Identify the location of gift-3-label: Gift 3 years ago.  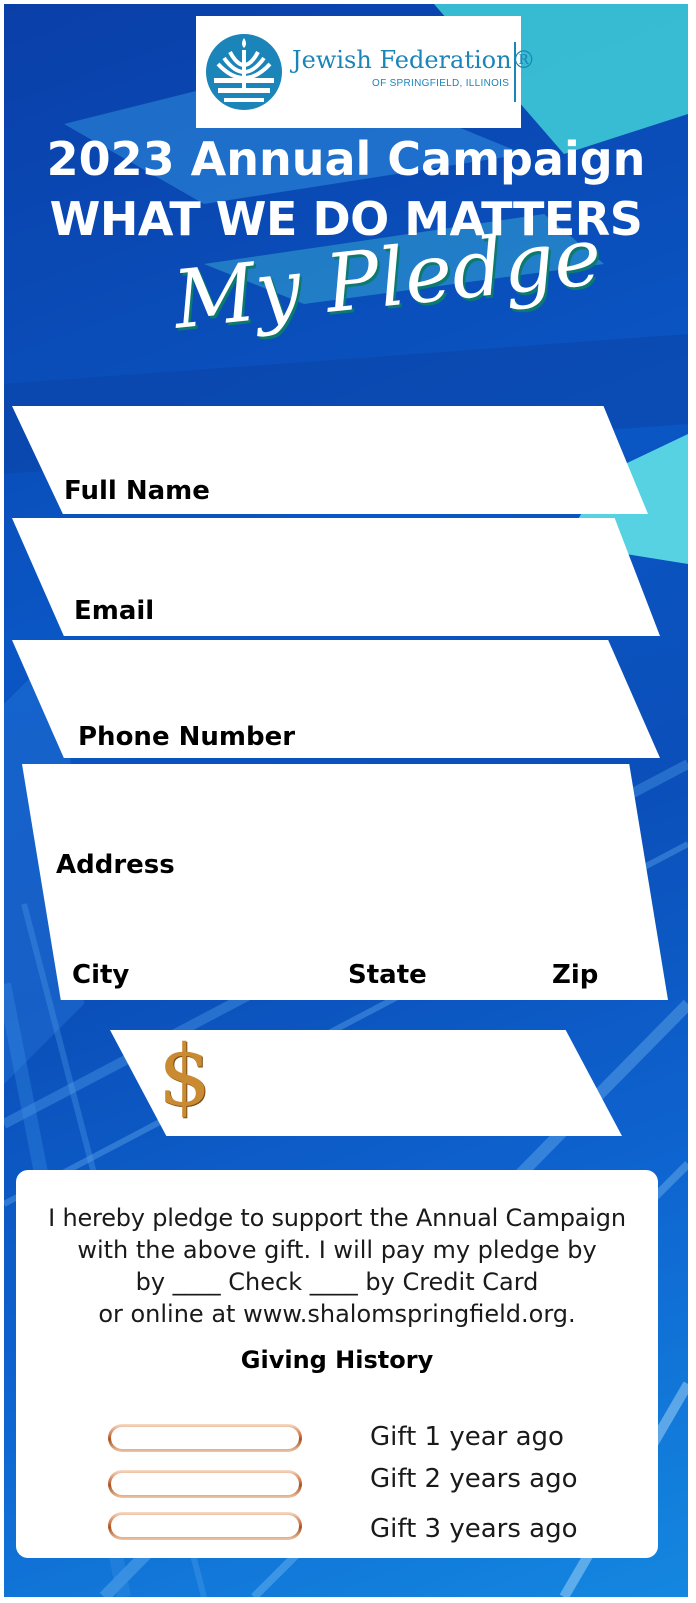
(474, 1529).